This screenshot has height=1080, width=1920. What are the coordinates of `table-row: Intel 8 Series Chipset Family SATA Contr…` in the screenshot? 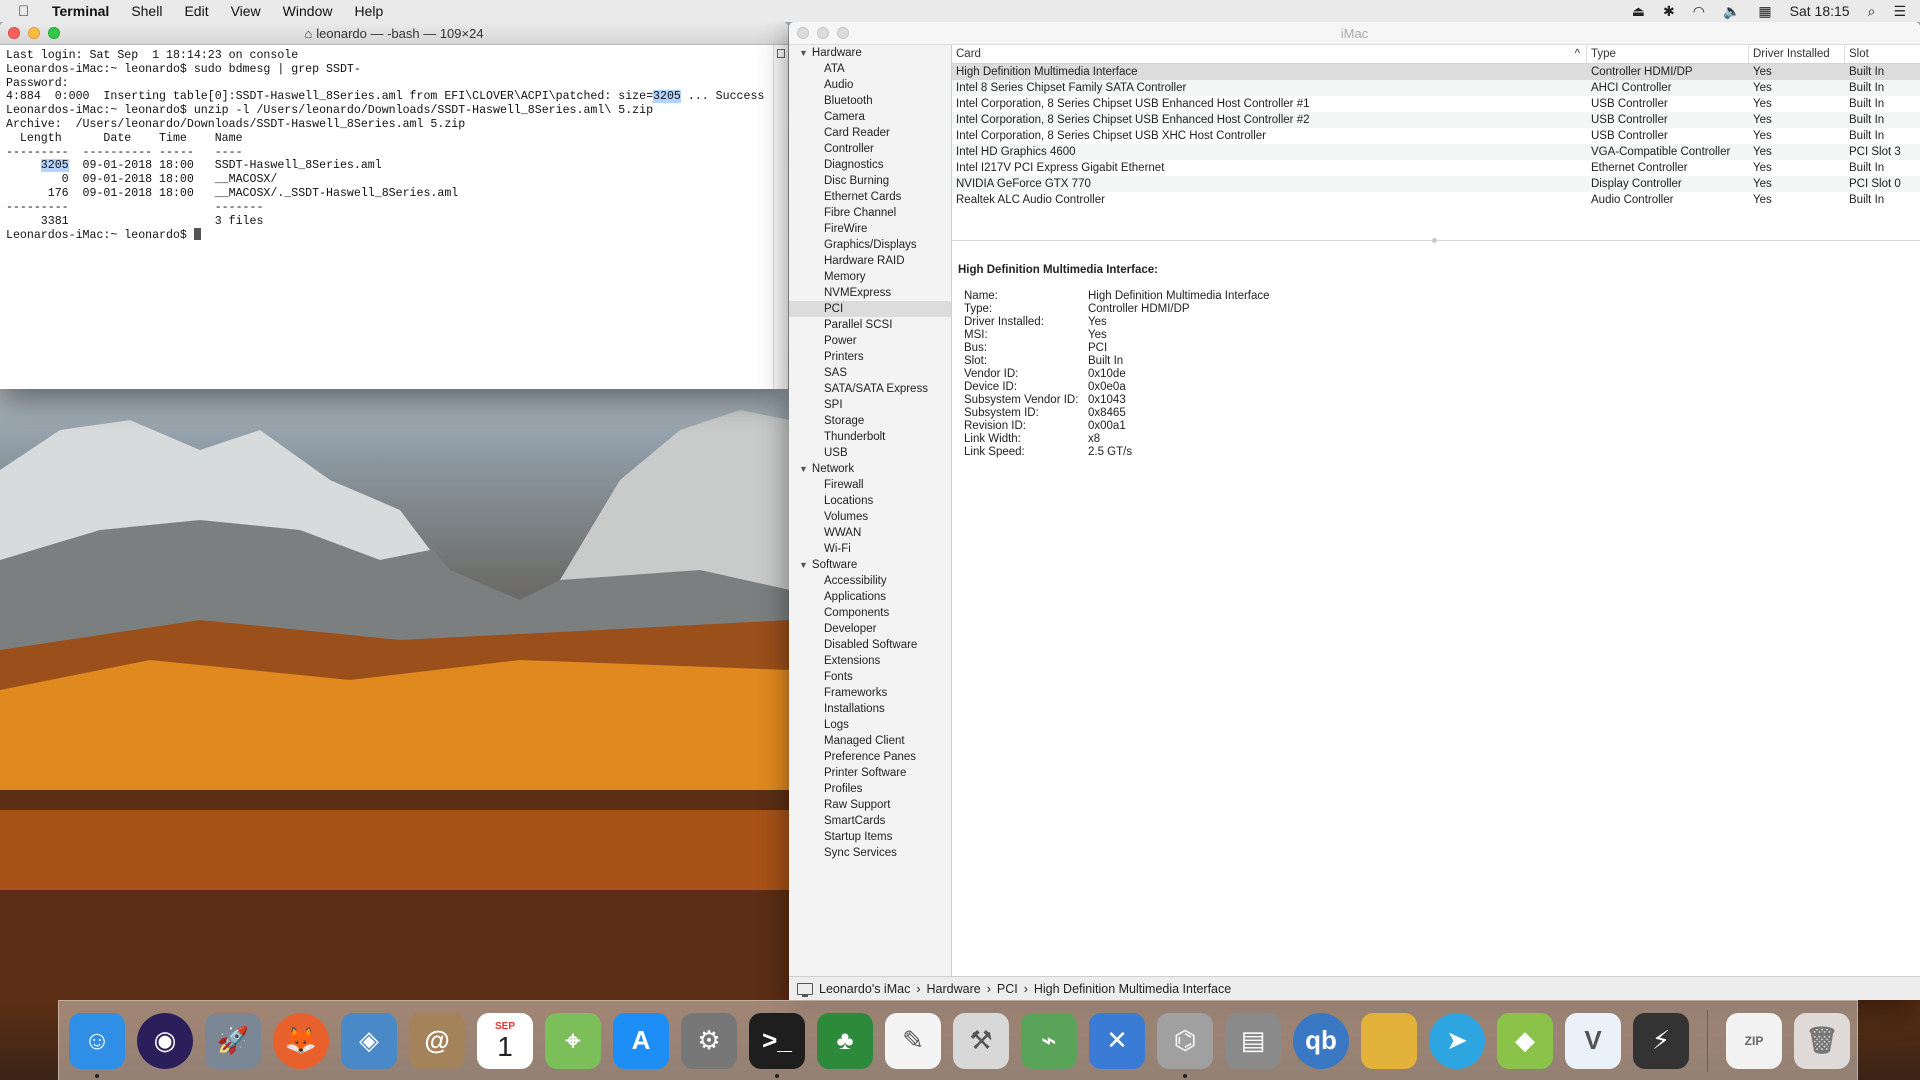 It's located at (1436, 88).